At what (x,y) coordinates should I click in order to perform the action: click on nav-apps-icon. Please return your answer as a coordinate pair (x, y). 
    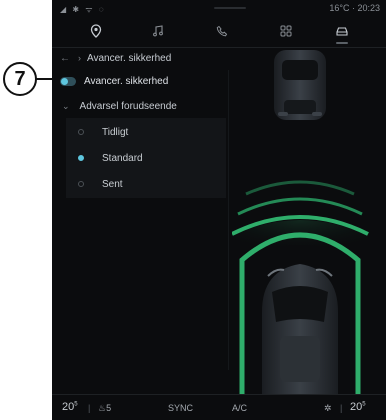
    Looking at the image, I should click on (286, 31).